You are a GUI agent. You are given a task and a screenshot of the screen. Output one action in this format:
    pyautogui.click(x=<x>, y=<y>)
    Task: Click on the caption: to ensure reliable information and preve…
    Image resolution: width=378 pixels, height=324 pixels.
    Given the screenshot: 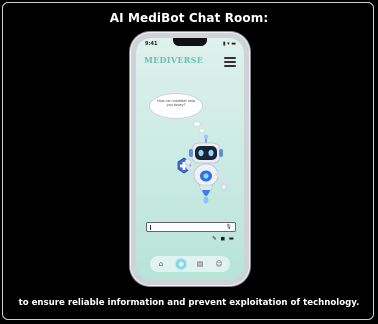 What is the action you would take?
    pyautogui.click(x=189, y=303)
    